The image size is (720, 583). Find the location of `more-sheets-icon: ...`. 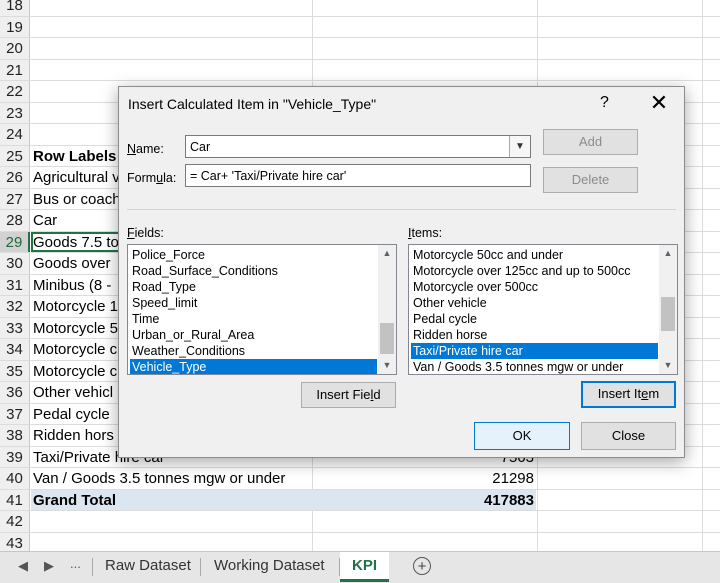

more-sheets-icon: ... is located at coordinates (75, 563).